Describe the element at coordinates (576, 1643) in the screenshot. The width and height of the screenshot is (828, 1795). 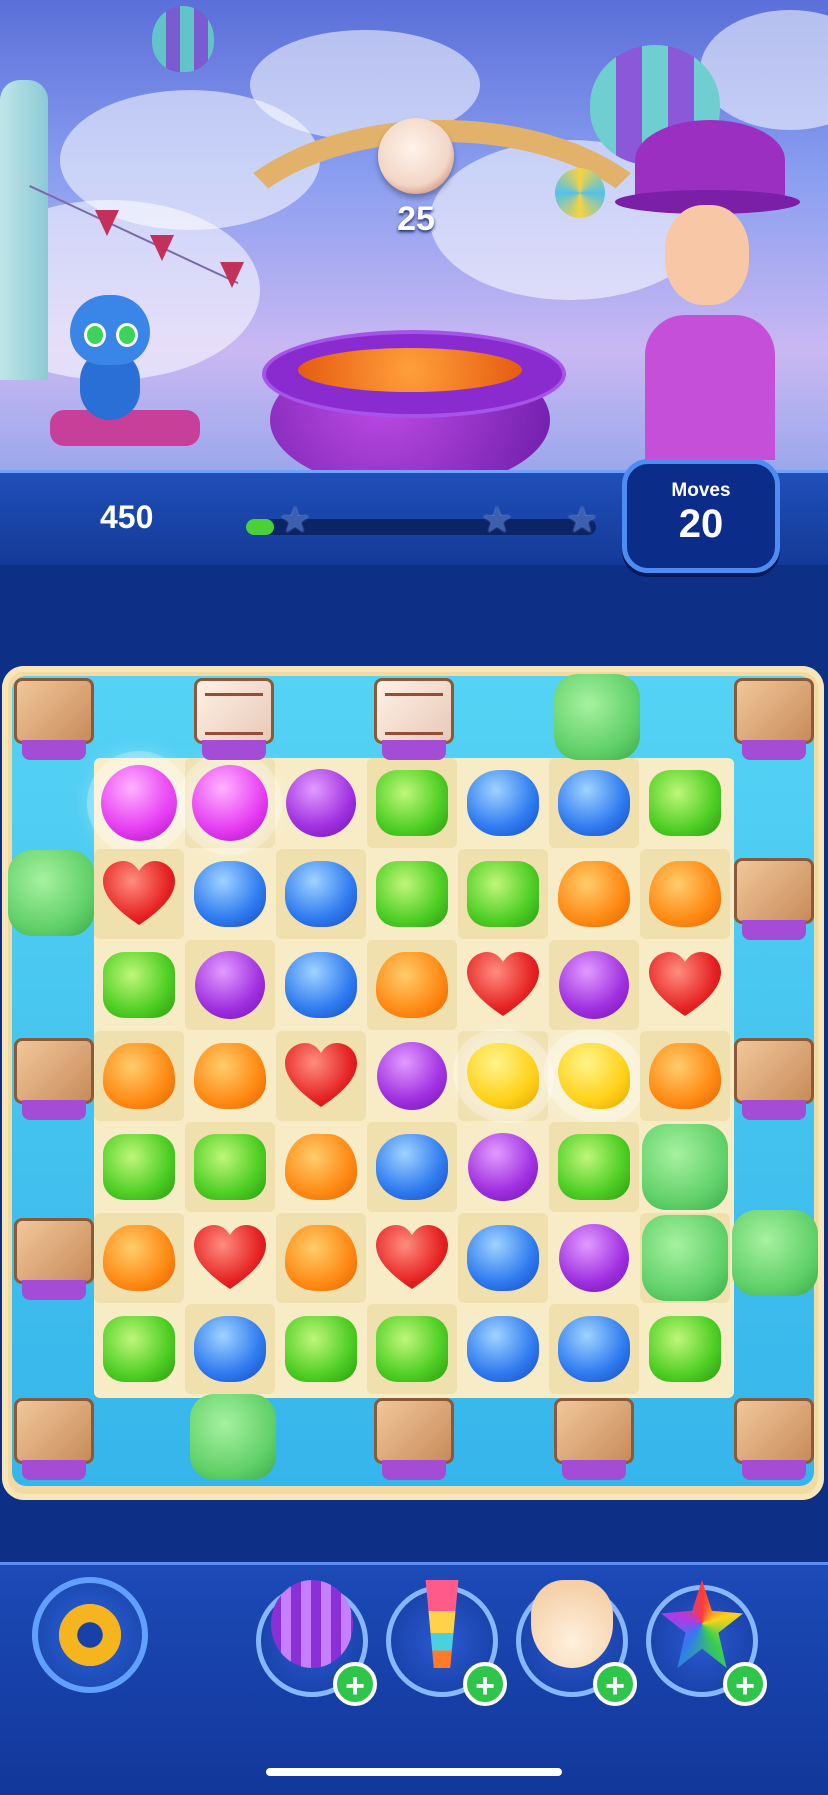
I see `hand-booster: +` at that location.